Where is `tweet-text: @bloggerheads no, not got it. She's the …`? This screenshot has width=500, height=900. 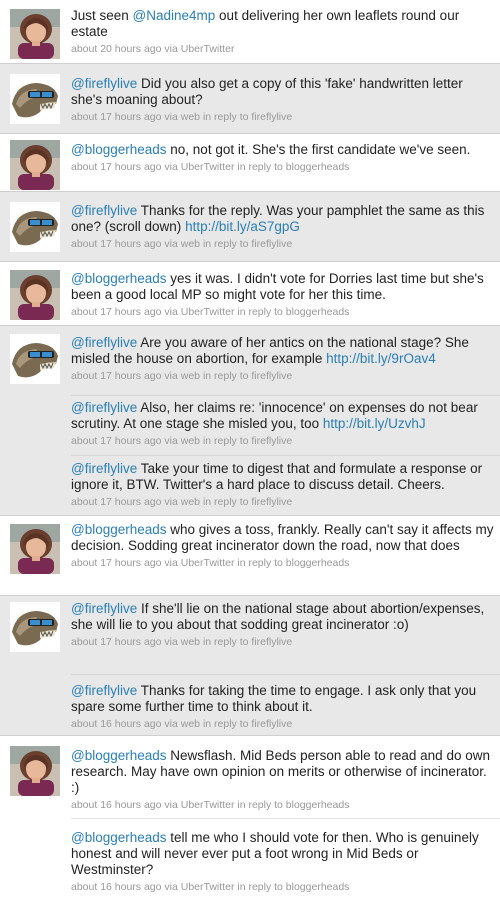 tweet-text: @bloggerheads no, not got it. She's the … is located at coordinates (283, 150).